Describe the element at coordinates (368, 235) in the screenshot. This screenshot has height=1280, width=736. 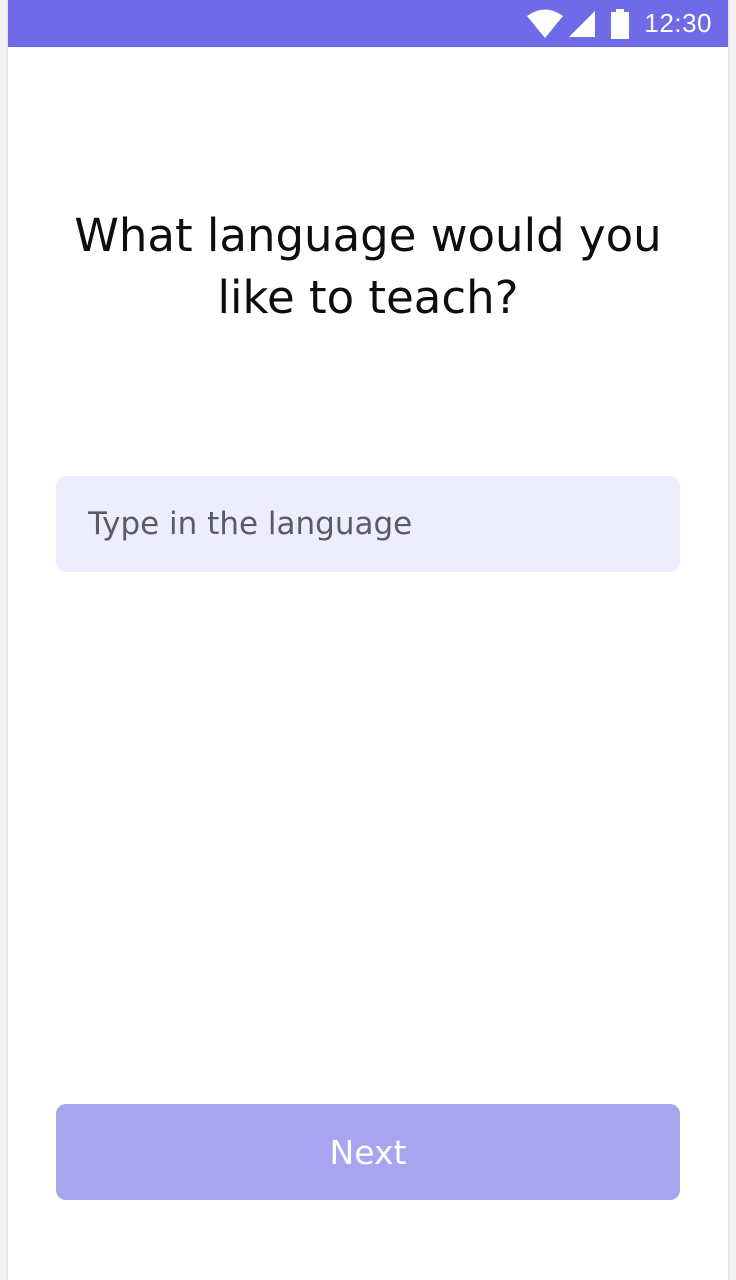
I see `page-title-line-1: What language would you` at that location.